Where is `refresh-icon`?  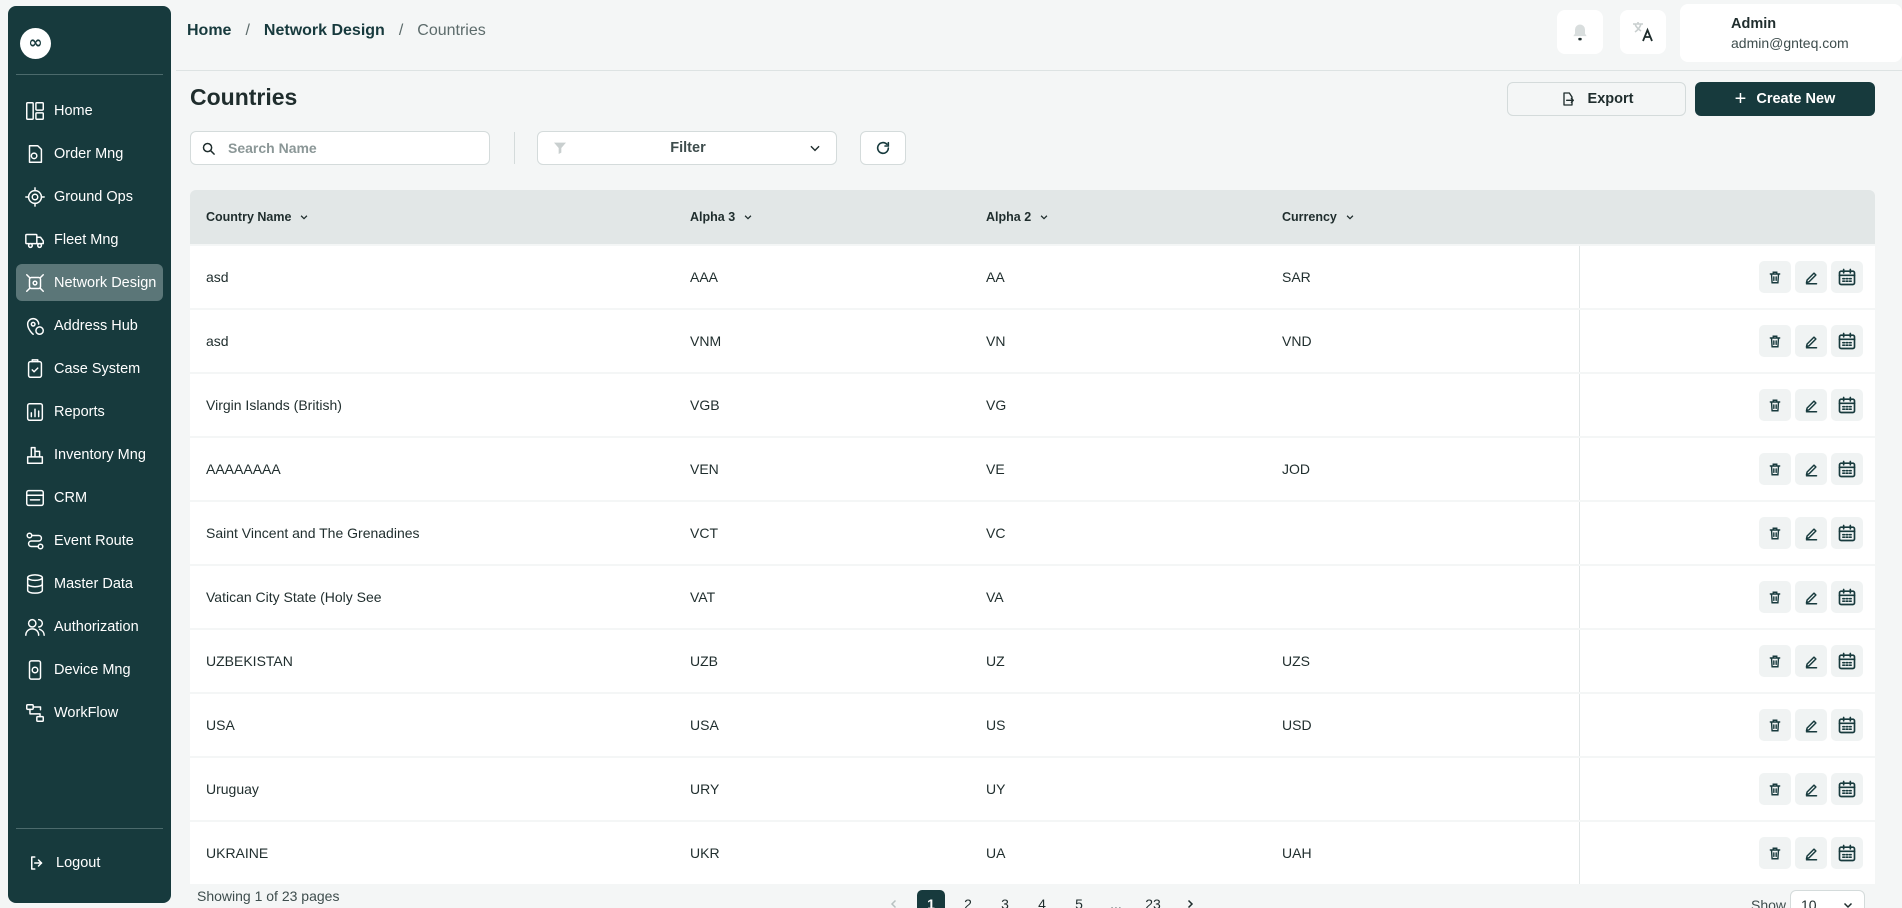
refresh-icon is located at coordinates (883, 148).